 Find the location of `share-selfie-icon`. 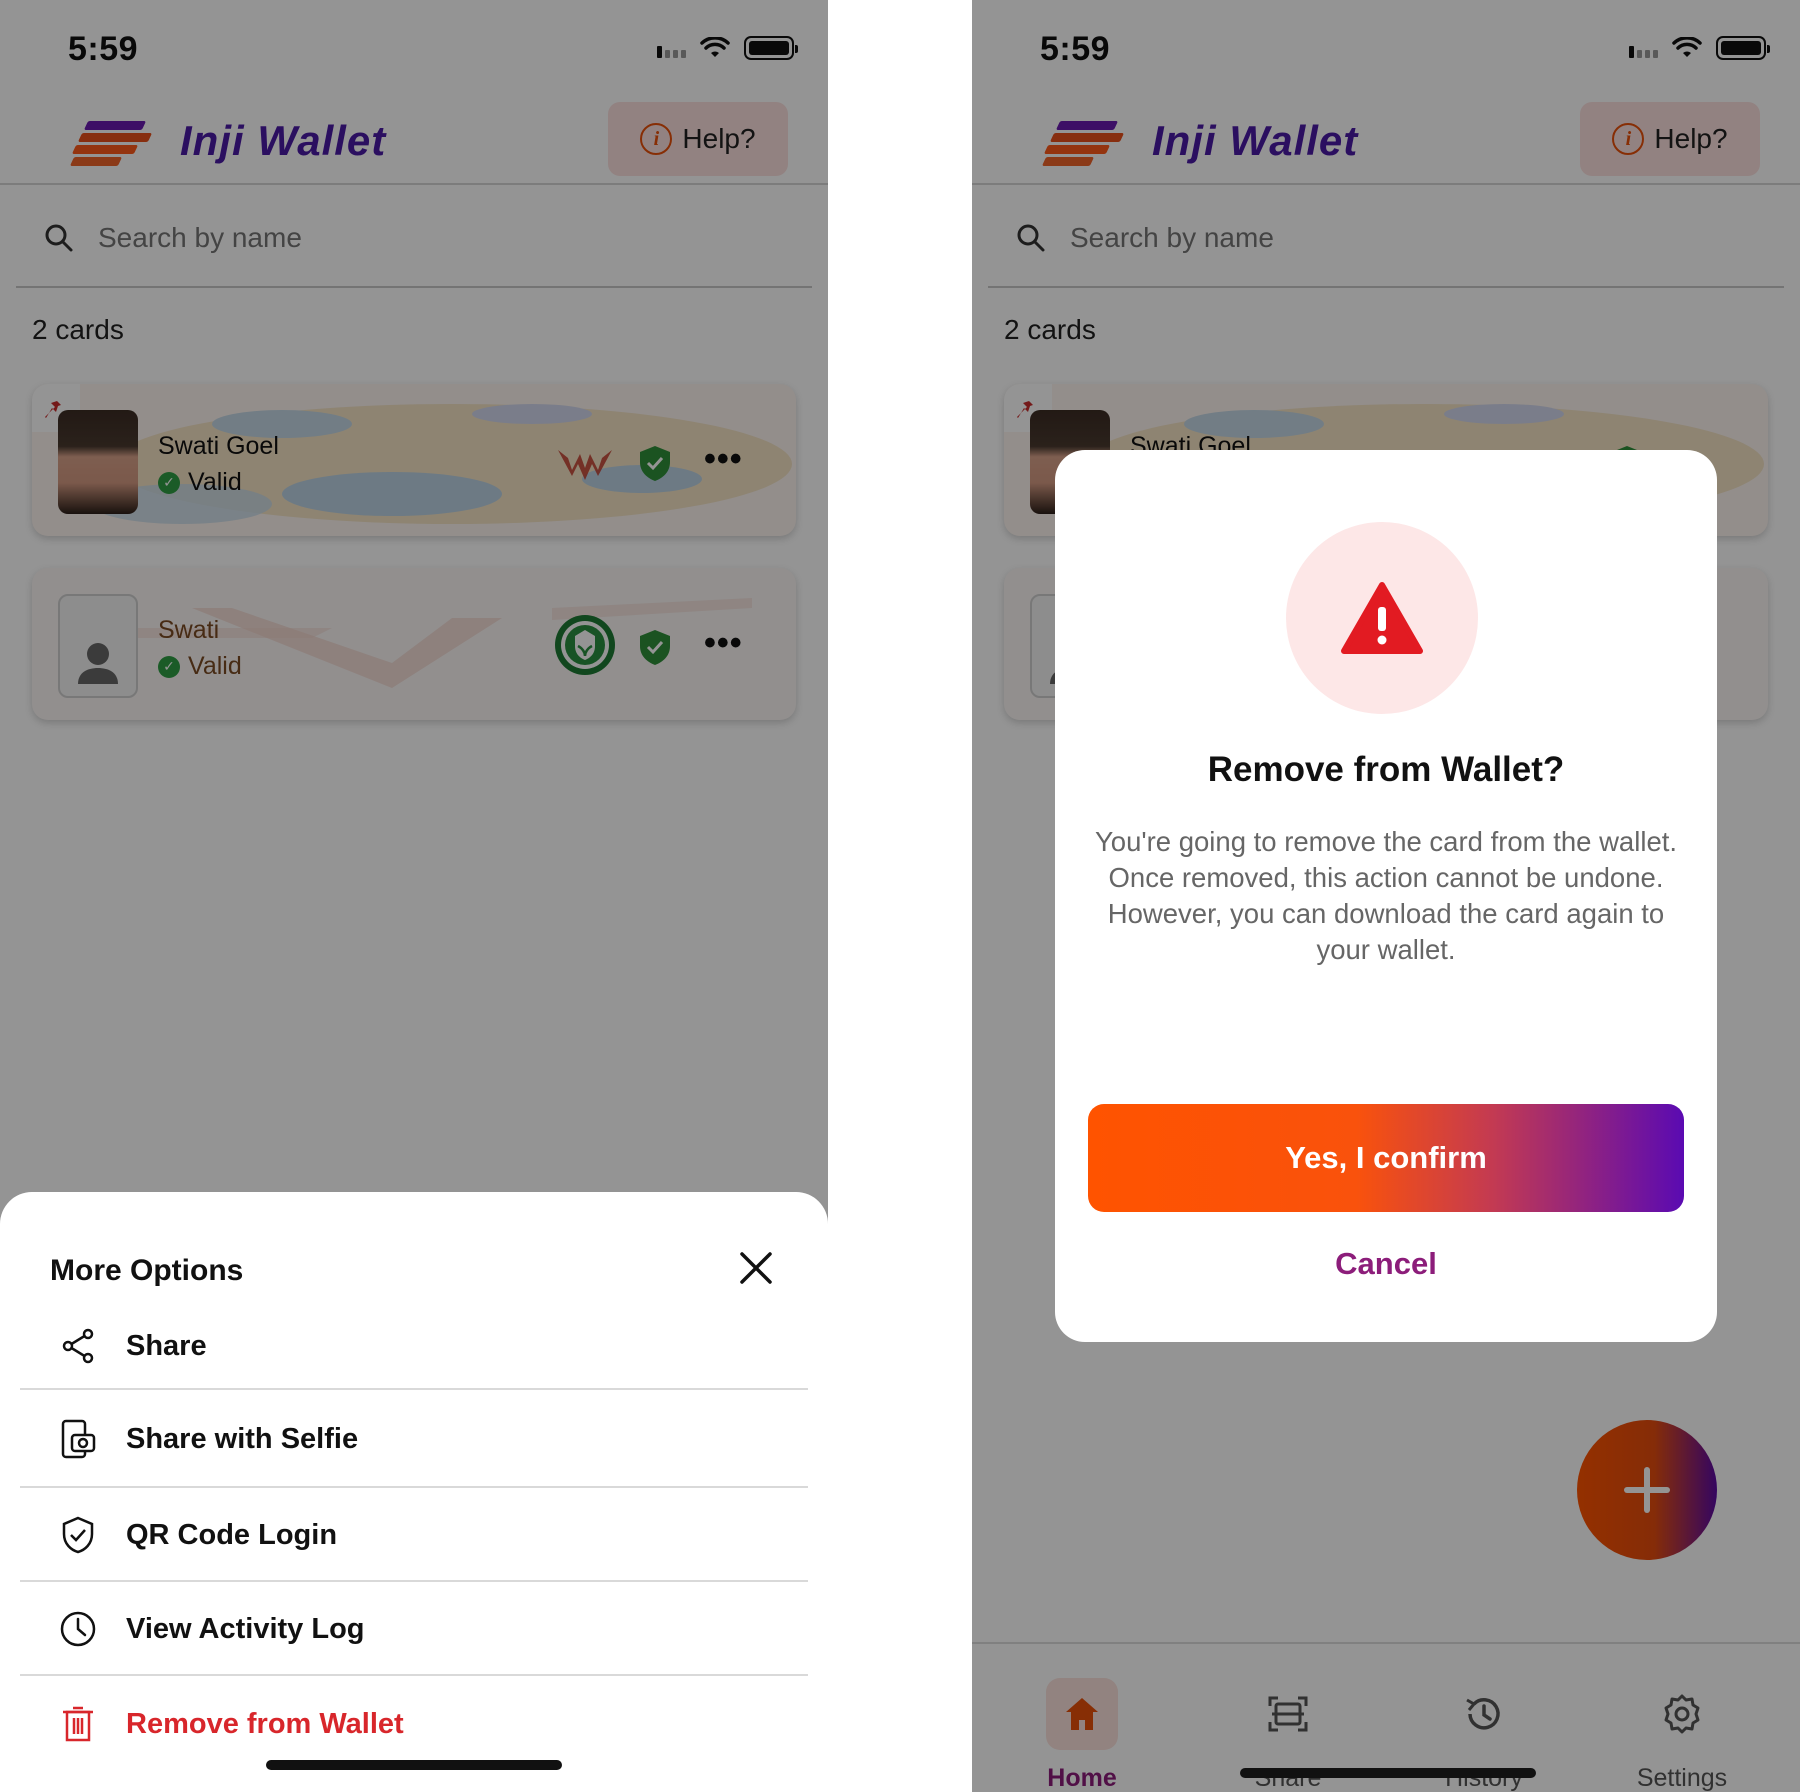

share-selfie-icon is located at coordinates (78, 1439).